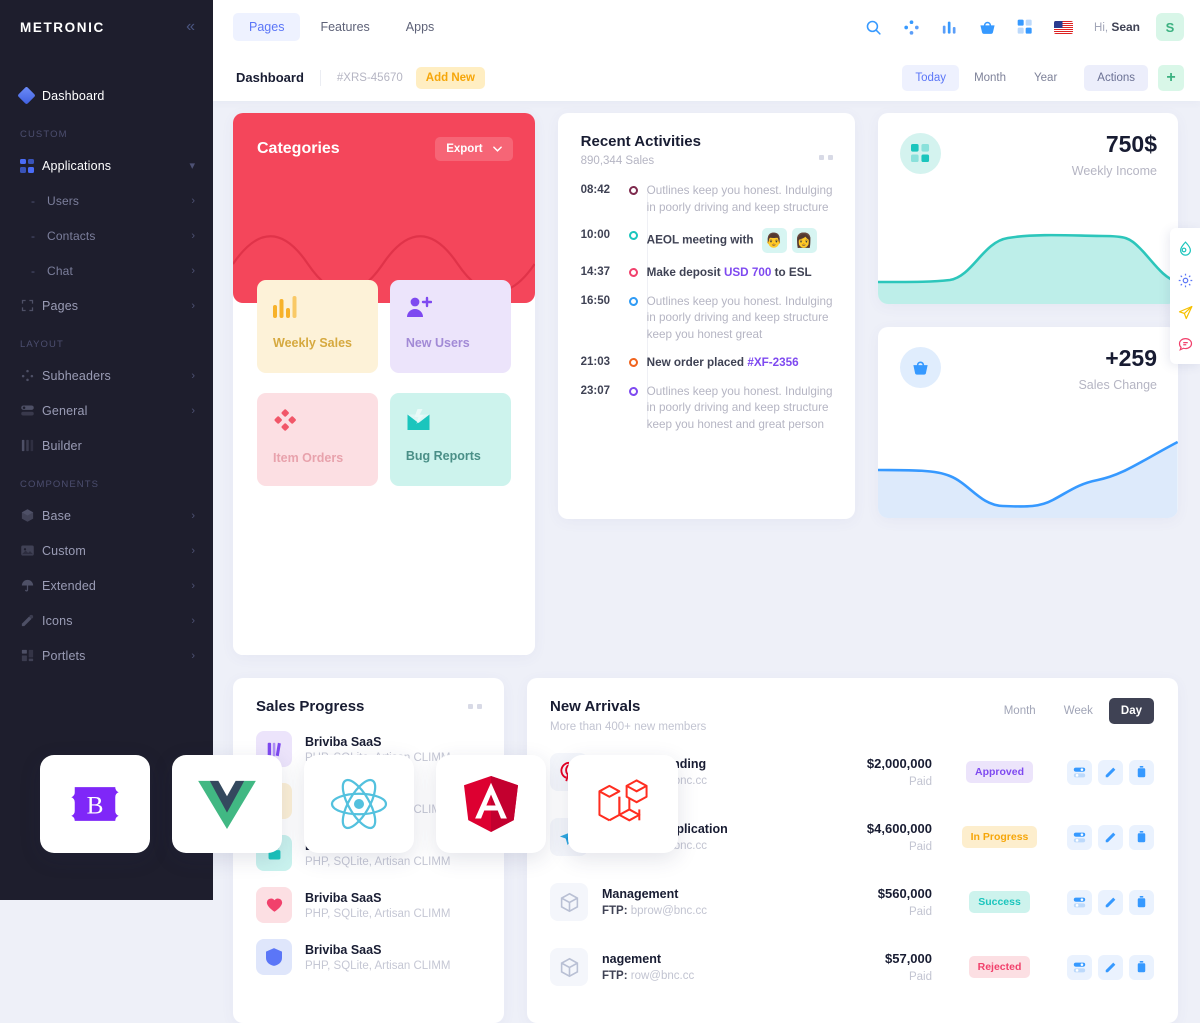 The width and height of the screenshot is (1200, 1023). What do you see at coordinates (95, 804) in the screenshot?
I see `bootstrap-logo: B` at bounding box center [95, 804].